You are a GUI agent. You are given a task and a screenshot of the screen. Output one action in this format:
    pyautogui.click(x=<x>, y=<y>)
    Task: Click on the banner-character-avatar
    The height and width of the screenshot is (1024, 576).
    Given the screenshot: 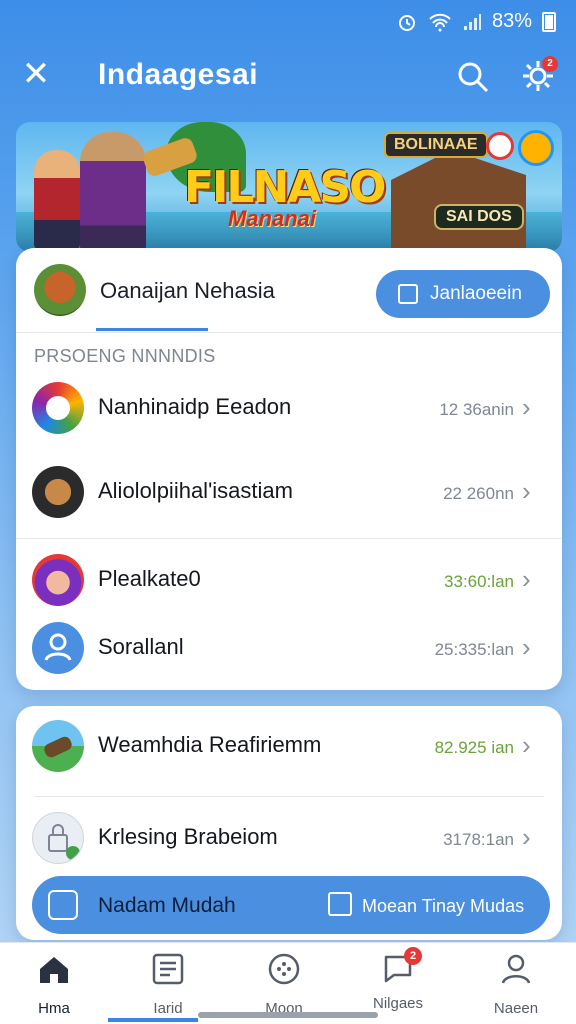 What is the action you would take?
    pyautogui.click(x=536, y=148)
    